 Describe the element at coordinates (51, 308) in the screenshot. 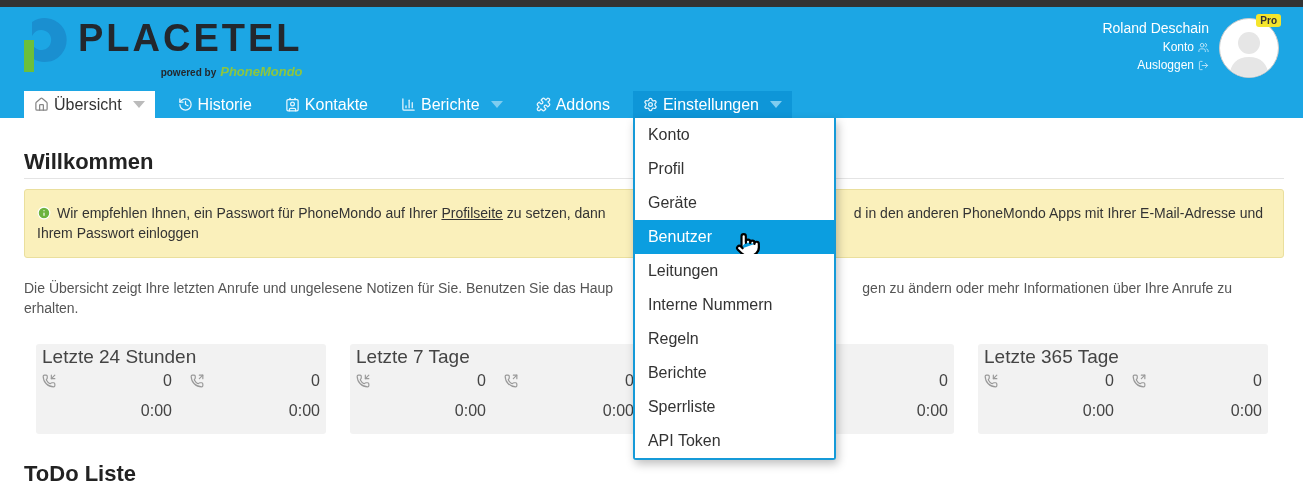

I see `intro-text: erhalten.` at that location.